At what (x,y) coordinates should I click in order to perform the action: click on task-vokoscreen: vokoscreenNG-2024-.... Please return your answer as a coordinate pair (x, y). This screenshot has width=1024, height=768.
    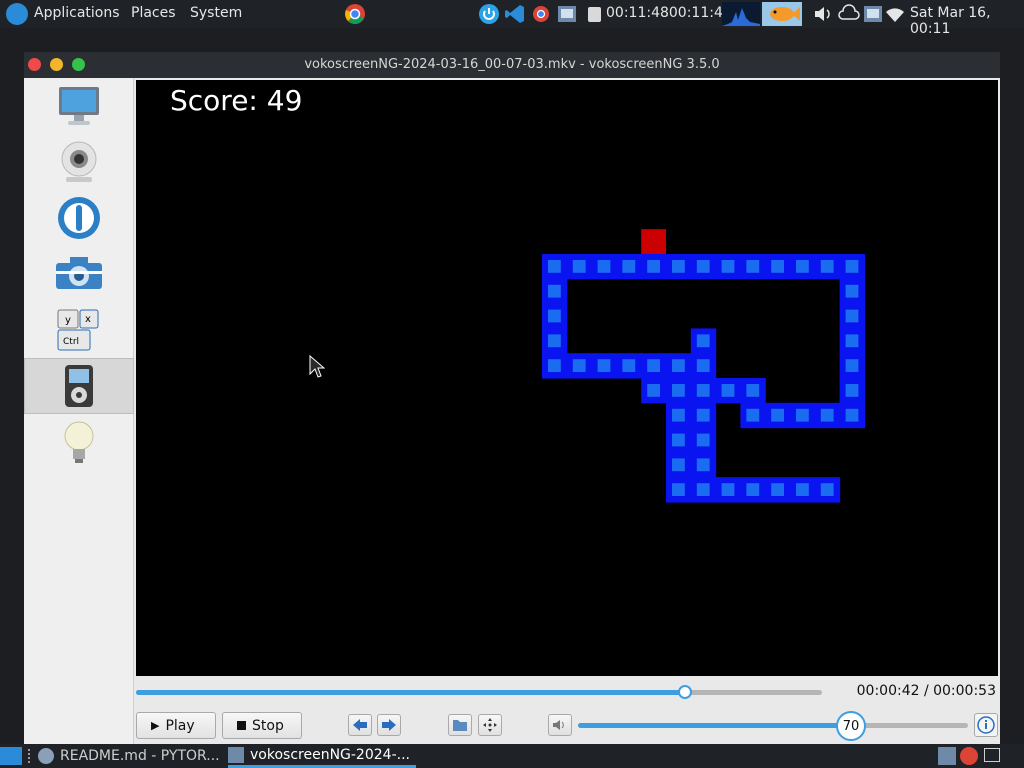
    Looking at the image, I should click on (322, 756).